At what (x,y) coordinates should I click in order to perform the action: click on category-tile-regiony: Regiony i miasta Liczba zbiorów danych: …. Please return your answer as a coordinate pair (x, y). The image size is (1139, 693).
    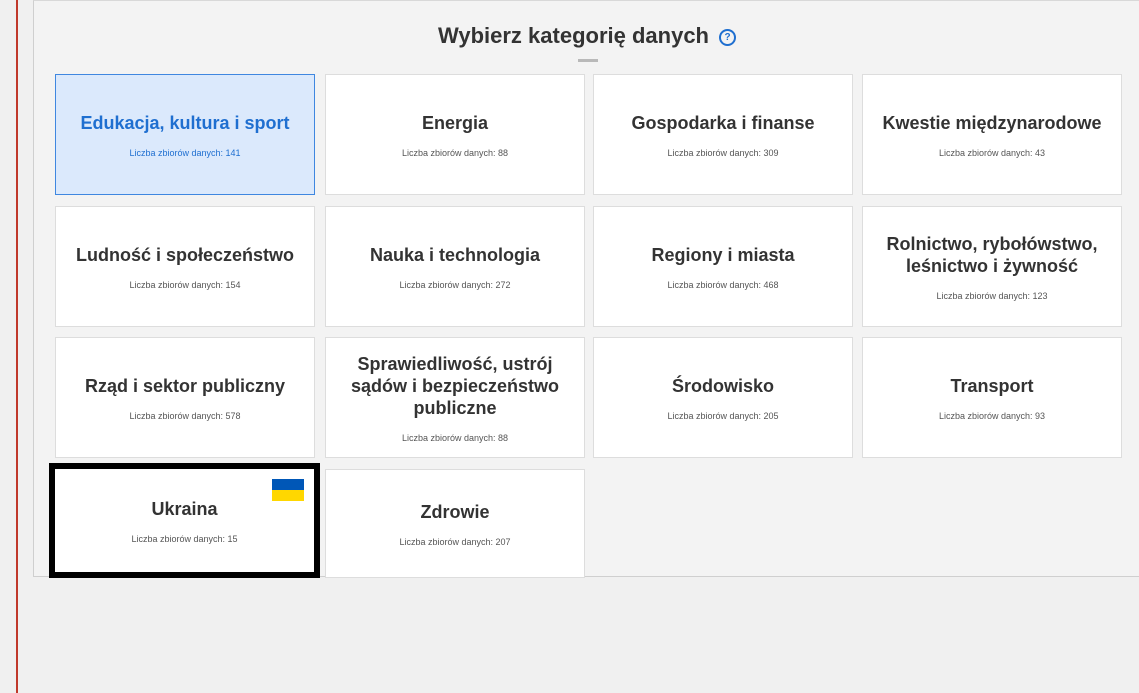
    Looking at the image, I should click on (723, 266).